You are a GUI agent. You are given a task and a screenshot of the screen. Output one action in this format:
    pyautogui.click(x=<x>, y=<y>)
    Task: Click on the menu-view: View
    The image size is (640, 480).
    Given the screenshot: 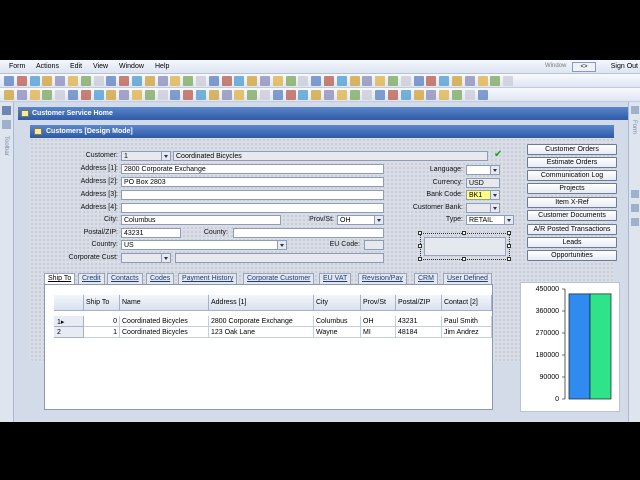 What is the action you would take?
    pyautogui.click(x=100, y=66)
    